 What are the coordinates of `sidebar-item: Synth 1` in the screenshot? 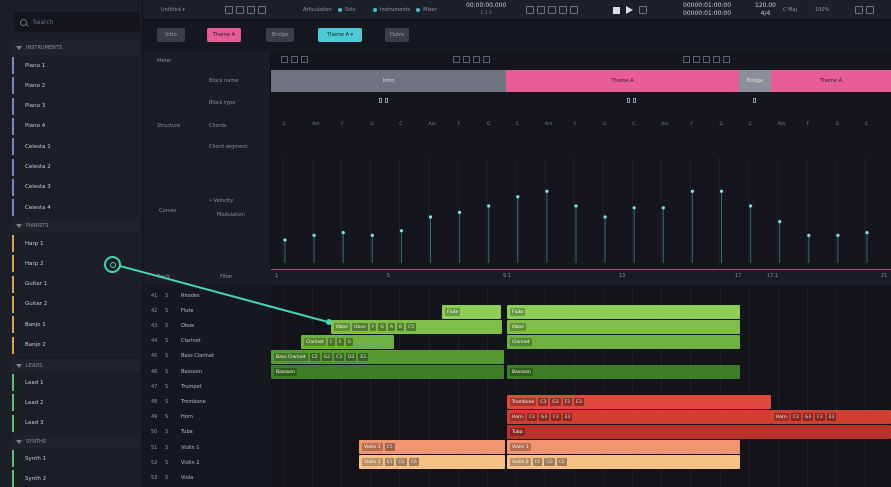 It's located at (76, 459).